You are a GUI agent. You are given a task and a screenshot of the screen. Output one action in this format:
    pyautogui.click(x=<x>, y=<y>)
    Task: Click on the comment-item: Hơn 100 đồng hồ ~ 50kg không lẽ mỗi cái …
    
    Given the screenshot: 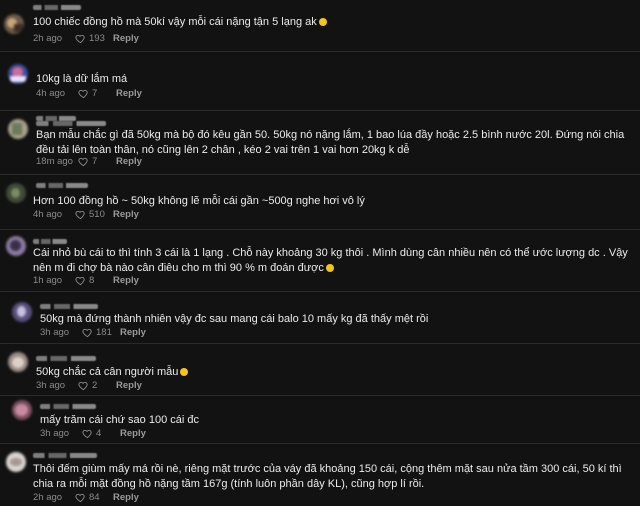 What is the action you would take?
    pyautogui.click(x=320, y=202)
    